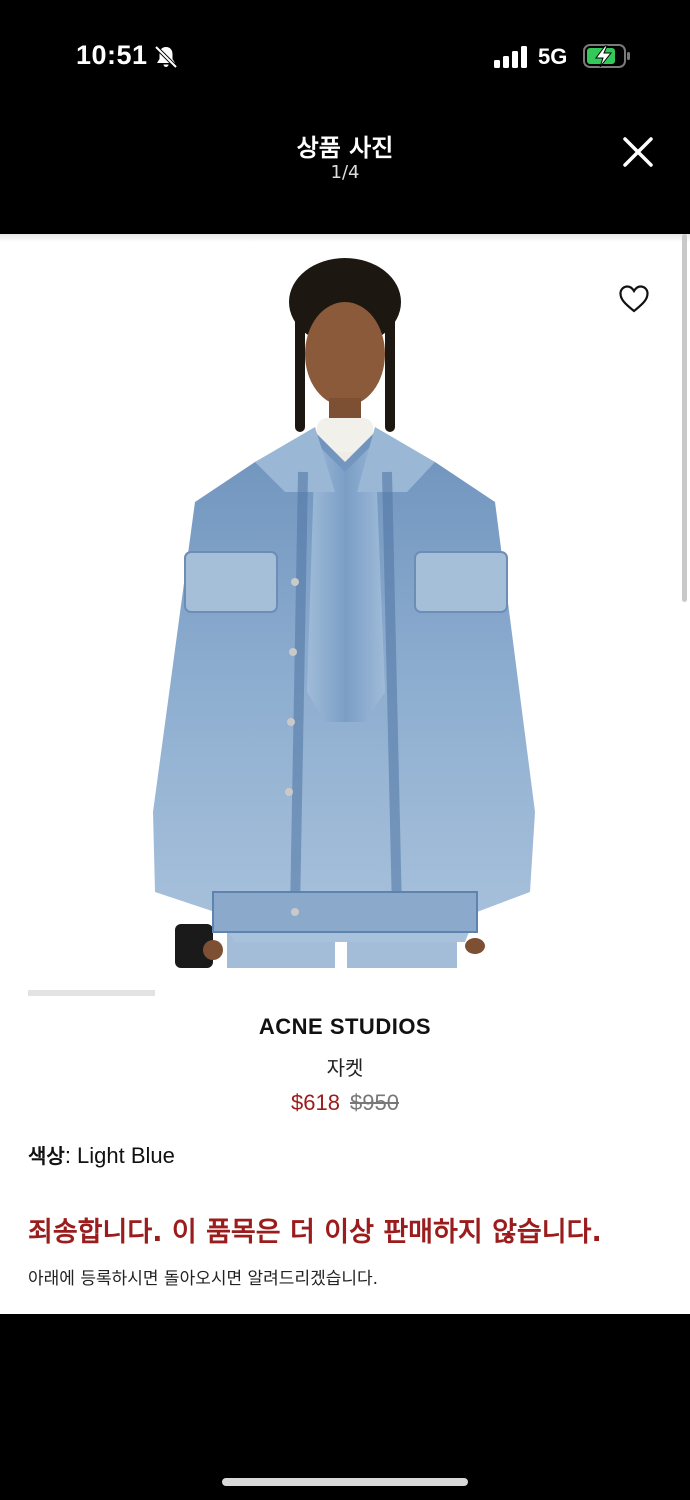 The image size is (690, 1500). What do you see at coordinates (553, 56) in the screenshot?
I see `network-type: 5G` at bounding box center [553, 56].